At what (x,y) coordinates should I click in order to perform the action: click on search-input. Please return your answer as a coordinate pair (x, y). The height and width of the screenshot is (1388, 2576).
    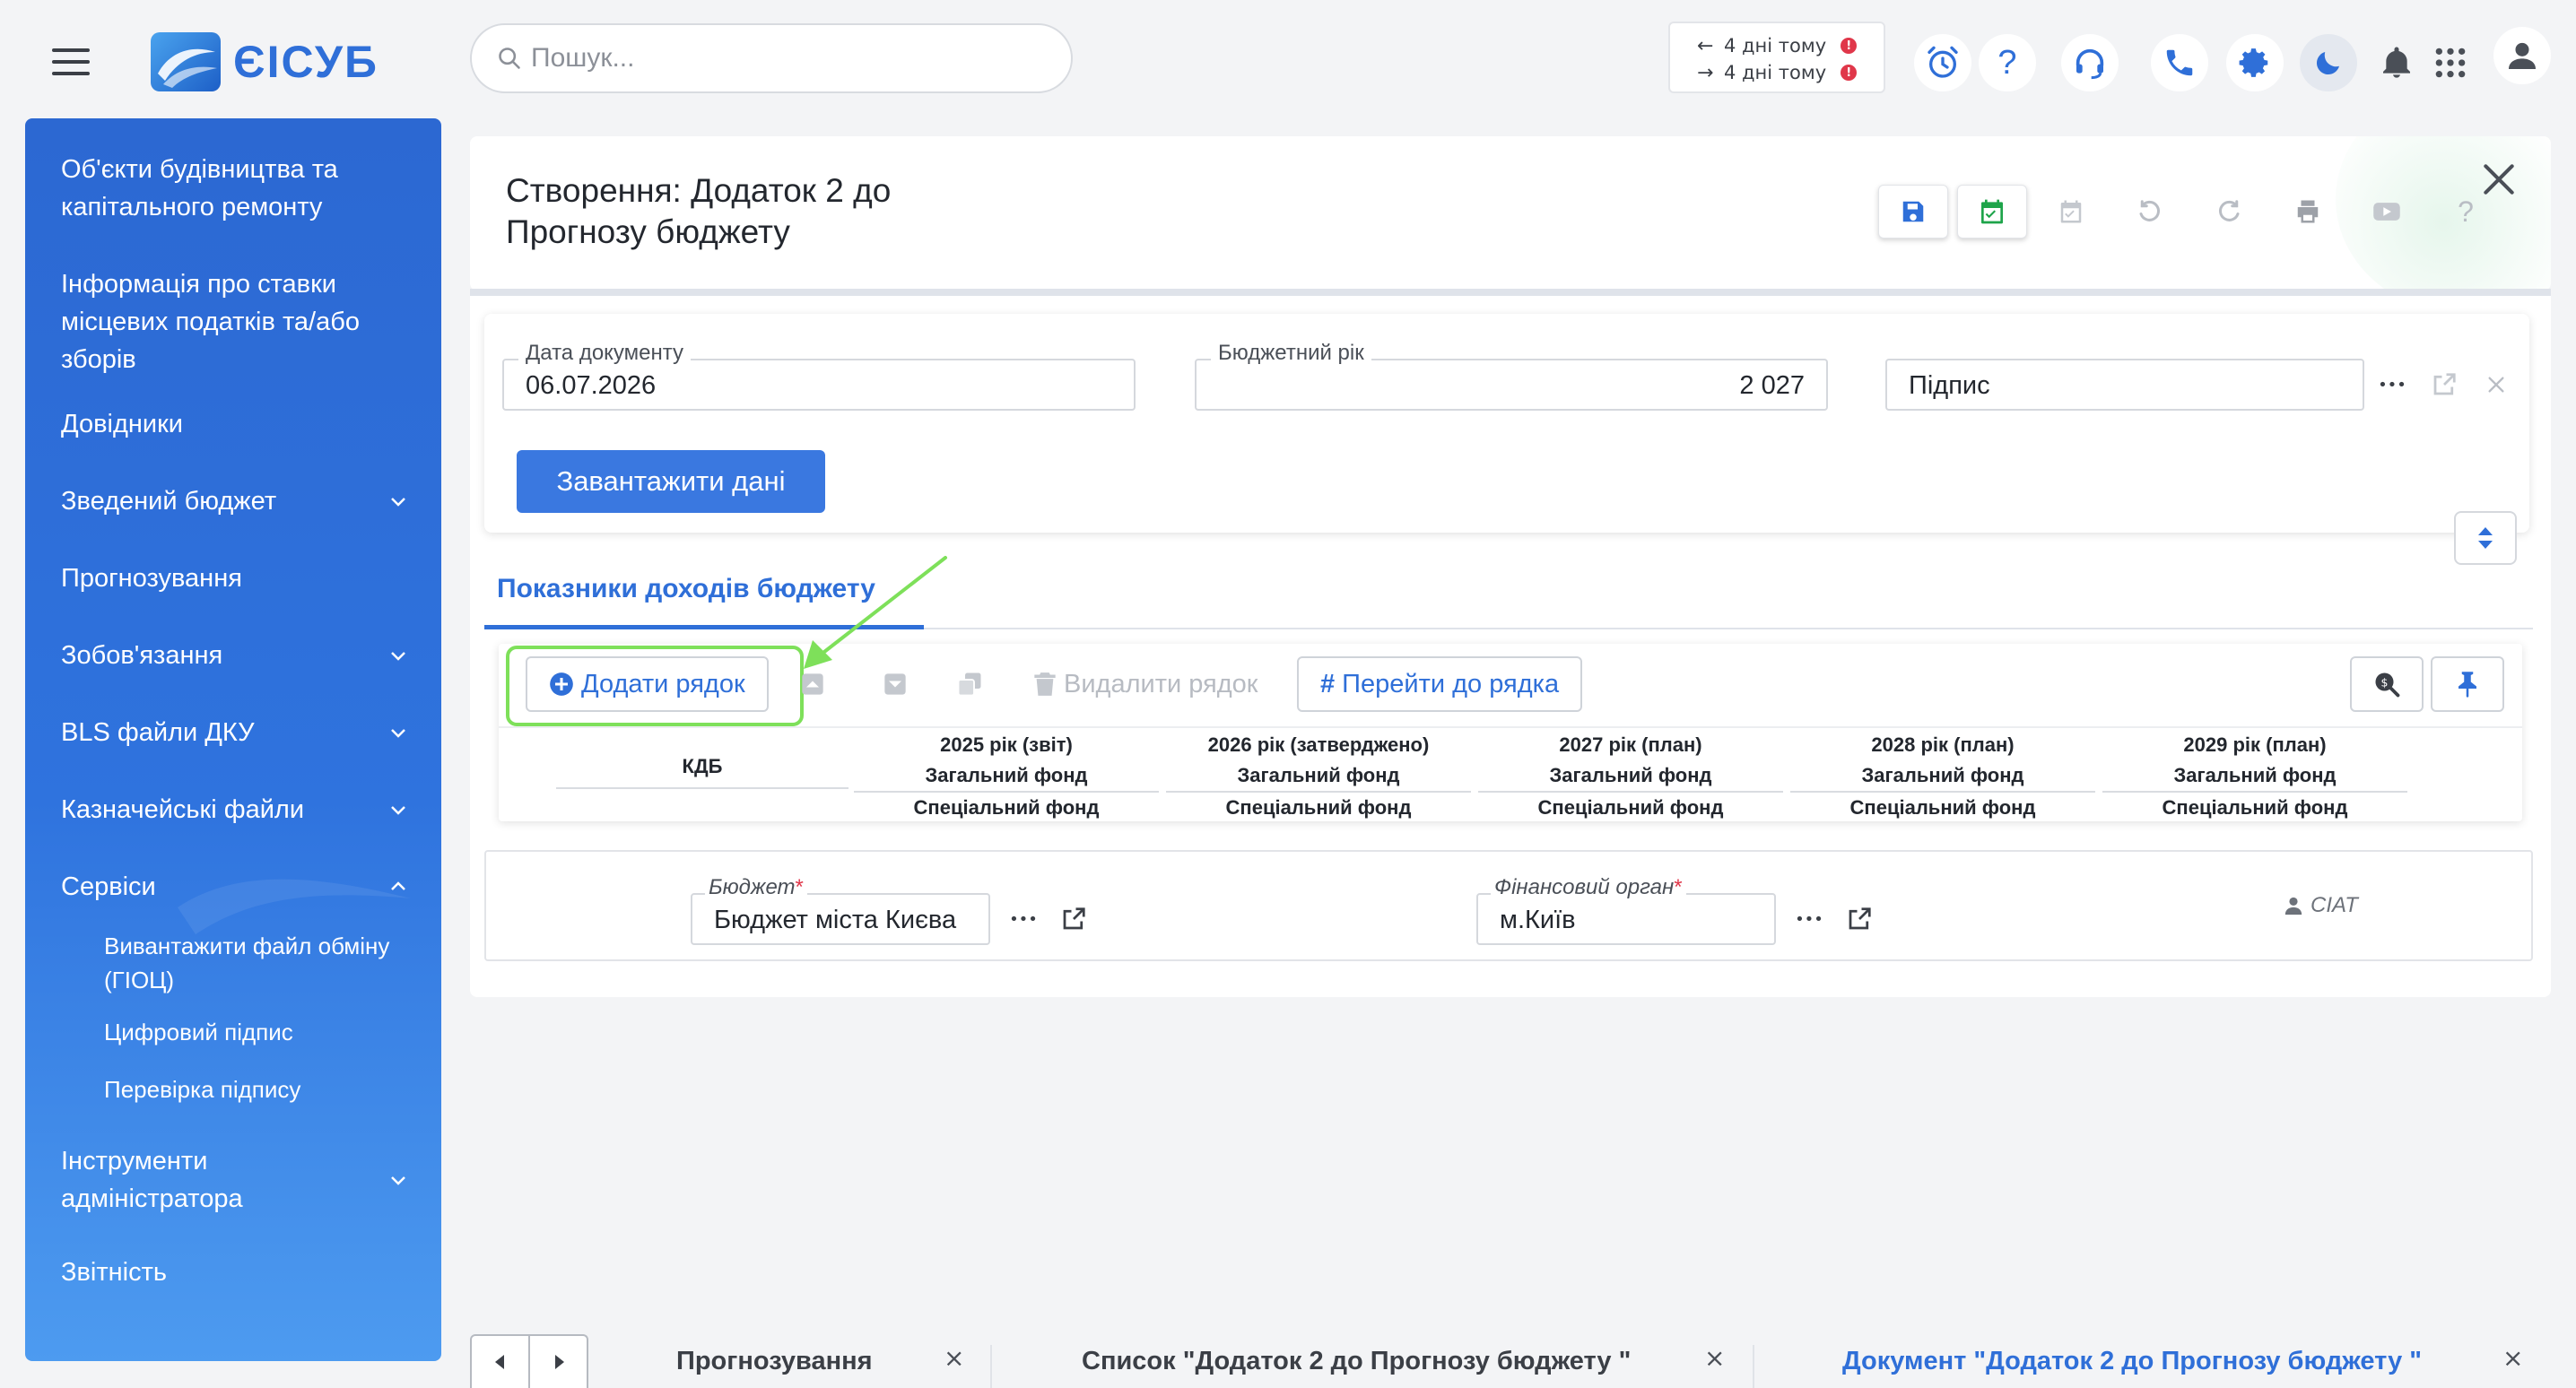
    Looking at the image, I should click on (782, 58).